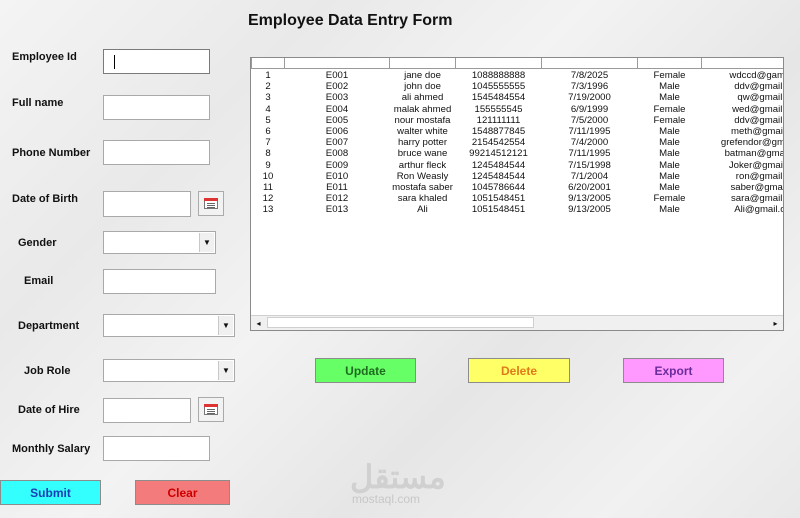  What do you see at coordinates (268, 165) in the screenshot?
I see `table-cell: 9` at bounding box center [268, 165].